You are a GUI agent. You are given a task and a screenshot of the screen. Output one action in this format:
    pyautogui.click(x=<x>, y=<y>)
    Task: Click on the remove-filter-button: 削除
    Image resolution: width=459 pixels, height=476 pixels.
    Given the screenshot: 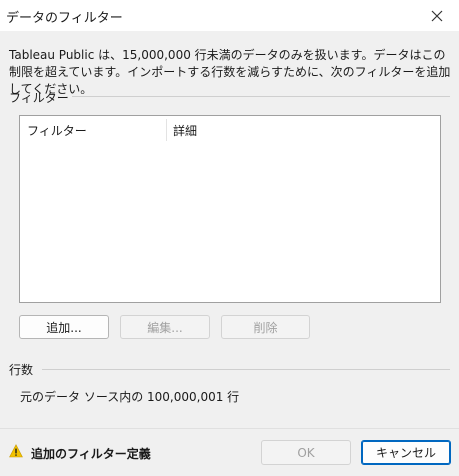 What is the action you would take?
    pyautogui.click(x=265, y=327)
    